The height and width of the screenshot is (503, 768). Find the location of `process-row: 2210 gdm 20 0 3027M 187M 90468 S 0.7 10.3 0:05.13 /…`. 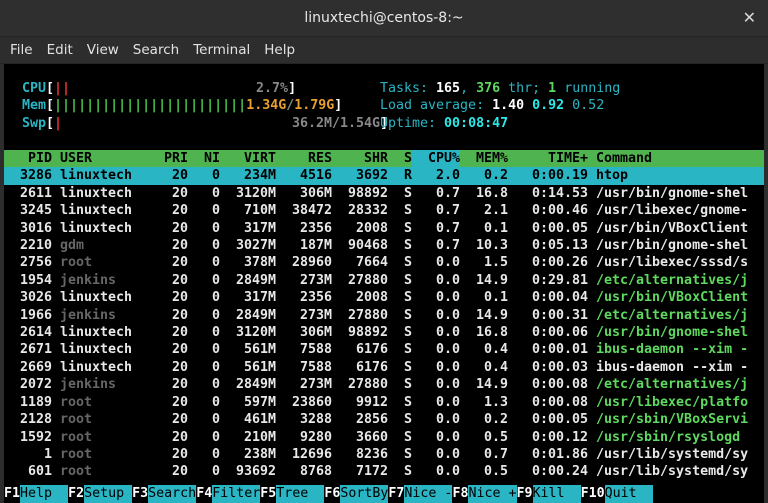

process-row: 2210 gdm 20 0 3027M 187M 90468 S 0.7 10.3 0:05.13 /… is located at coordinates (384, 245).